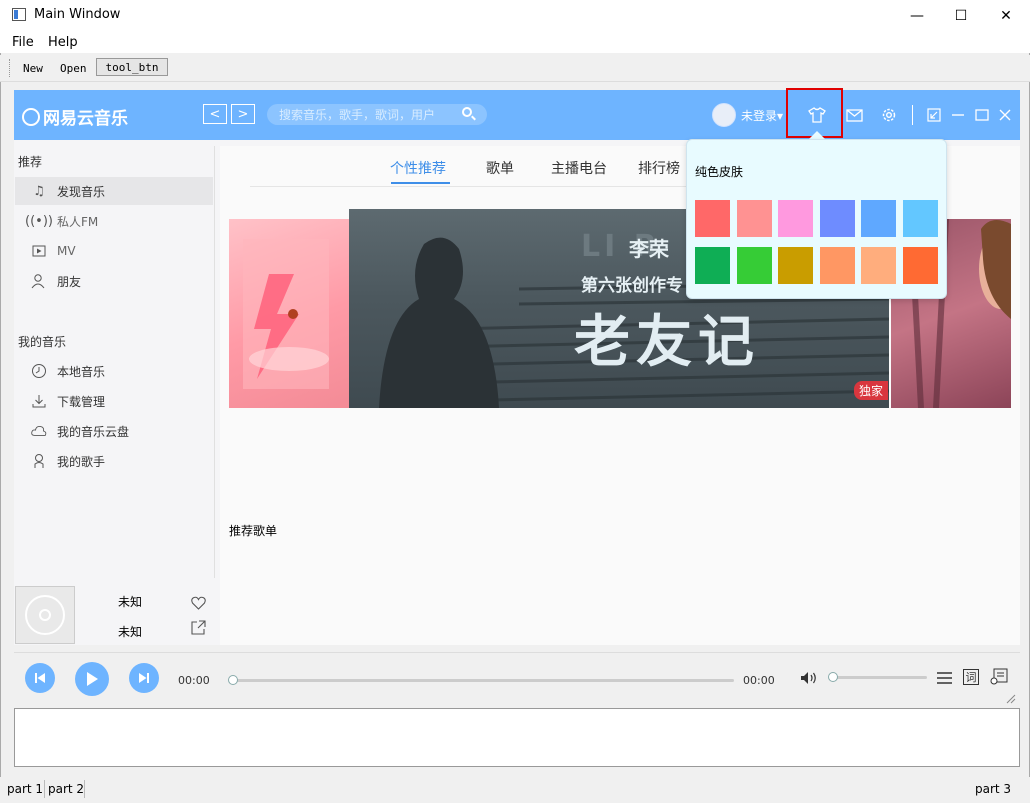 This screenshot has height=803, width=1030. What do you see at coordinates (483, 680) in the screenshot?
I see `progress-bar` at bounding box center [483, 680].